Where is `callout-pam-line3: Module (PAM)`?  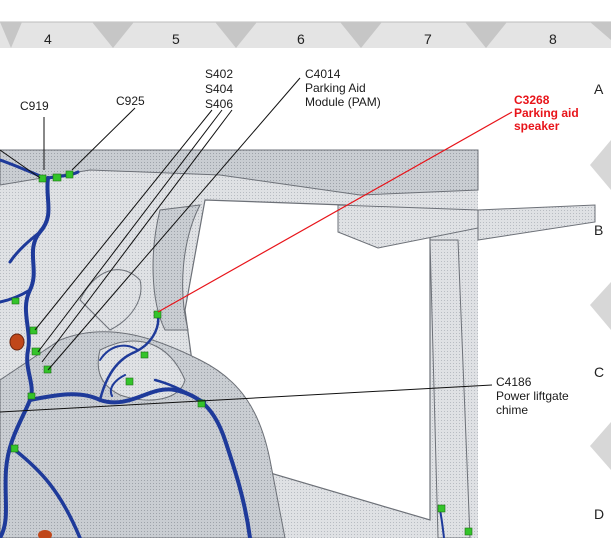
callout-pam-line3: Module (PAM) is located at coordinates (343, 102).